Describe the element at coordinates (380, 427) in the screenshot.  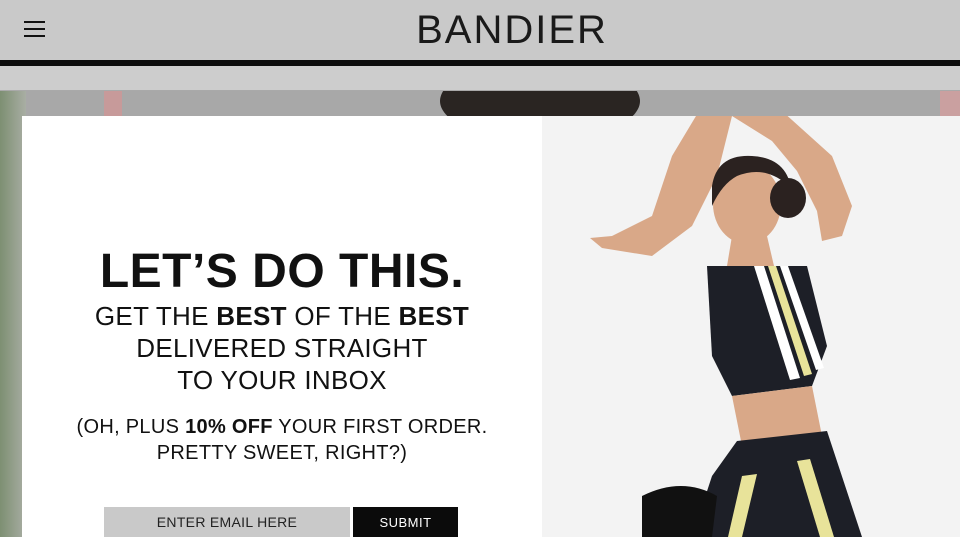
I see `offer-text: YOUR FIRST ORDER.` at that location.